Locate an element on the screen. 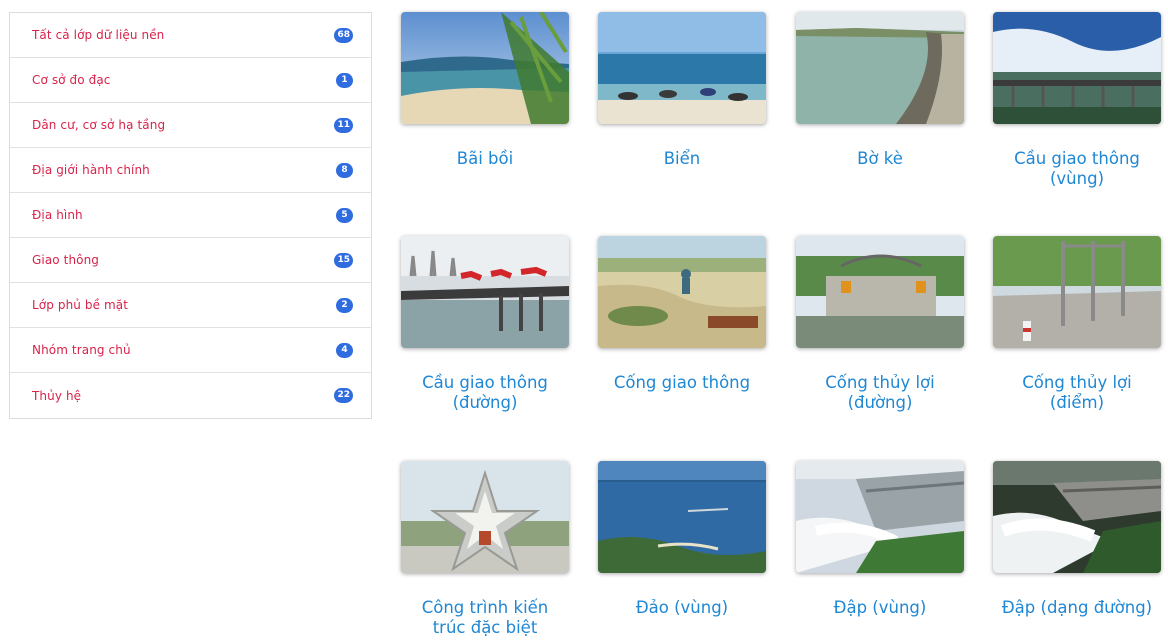 The image size is (1168, 642). gallery-card-bo-ke: Bờ kè is located at coordinates (880, 90).